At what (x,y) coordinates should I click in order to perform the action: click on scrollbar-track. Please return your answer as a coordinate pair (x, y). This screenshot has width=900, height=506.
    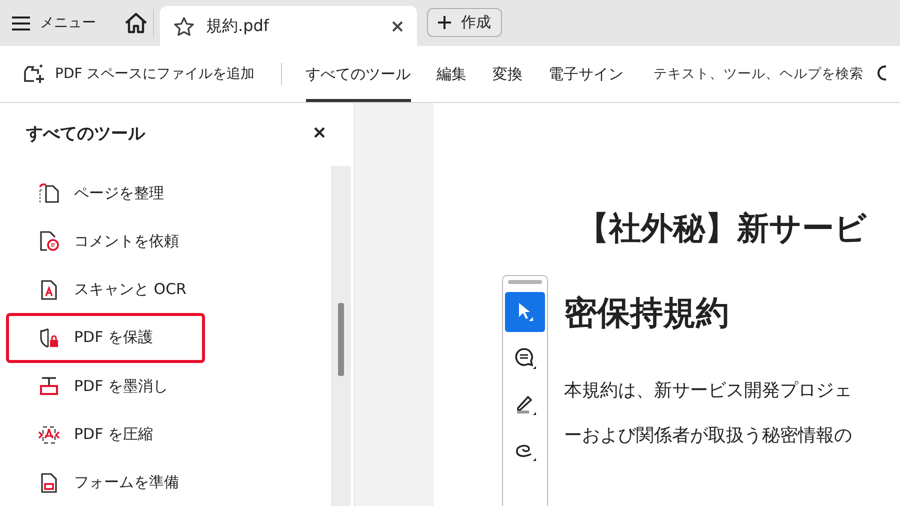
    Looking at the image, I should click on (341, 336).